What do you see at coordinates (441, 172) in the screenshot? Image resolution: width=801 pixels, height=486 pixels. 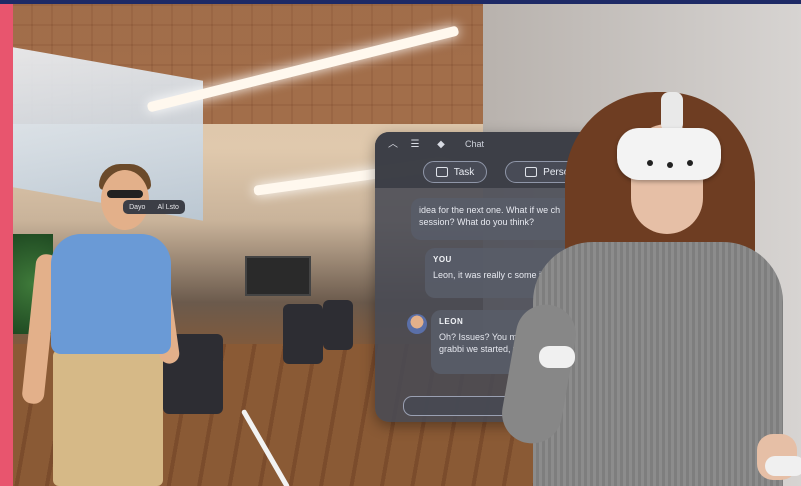 I see `task-icon` at bounding box center [441, 172].